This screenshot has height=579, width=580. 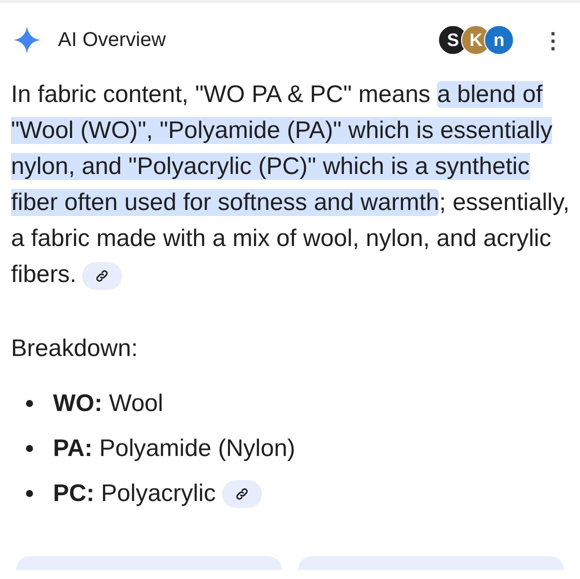 I want to click on list-item-text: WO: Wool, so click(x=108, y=403).